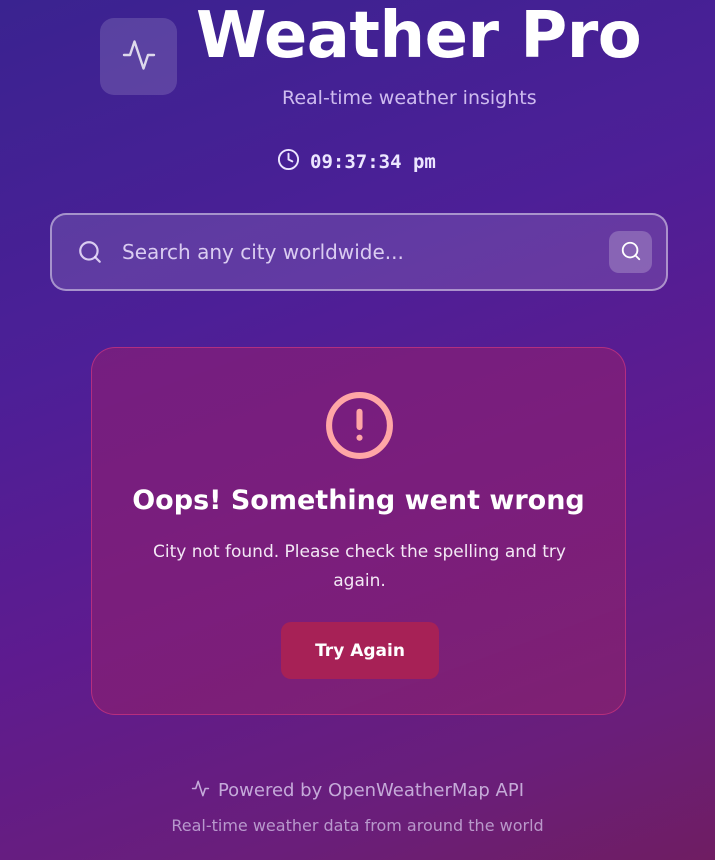 The image size is (715, 860). What do you see at coordinates (373, 161) in the screenshot?
I see `clock-time: 09:37:34 pm` at bounding box center [373, 161].